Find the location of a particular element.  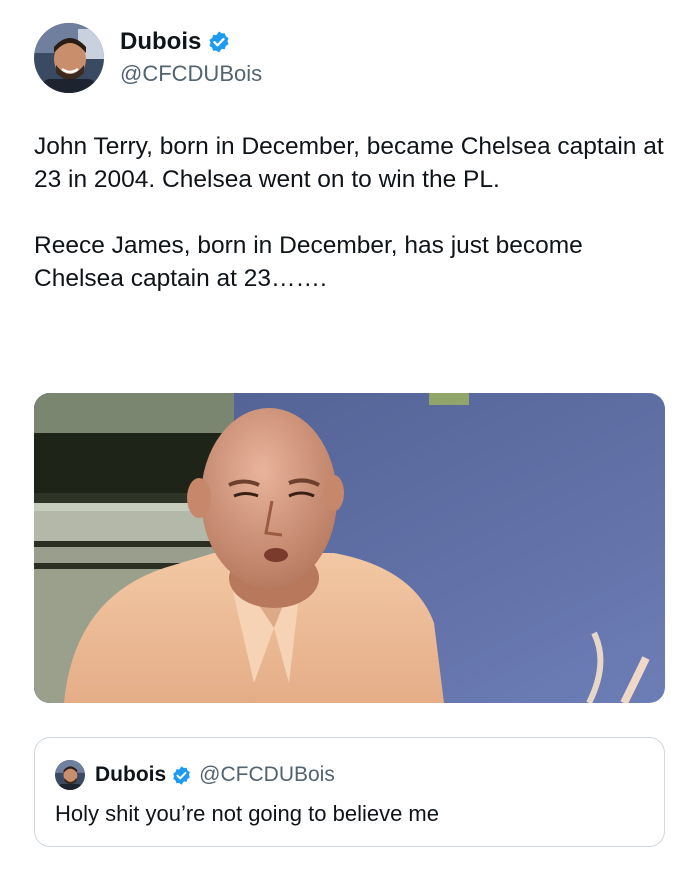

quoted-author-handle: @CFCDUBois is located at coordinates (267, 775).